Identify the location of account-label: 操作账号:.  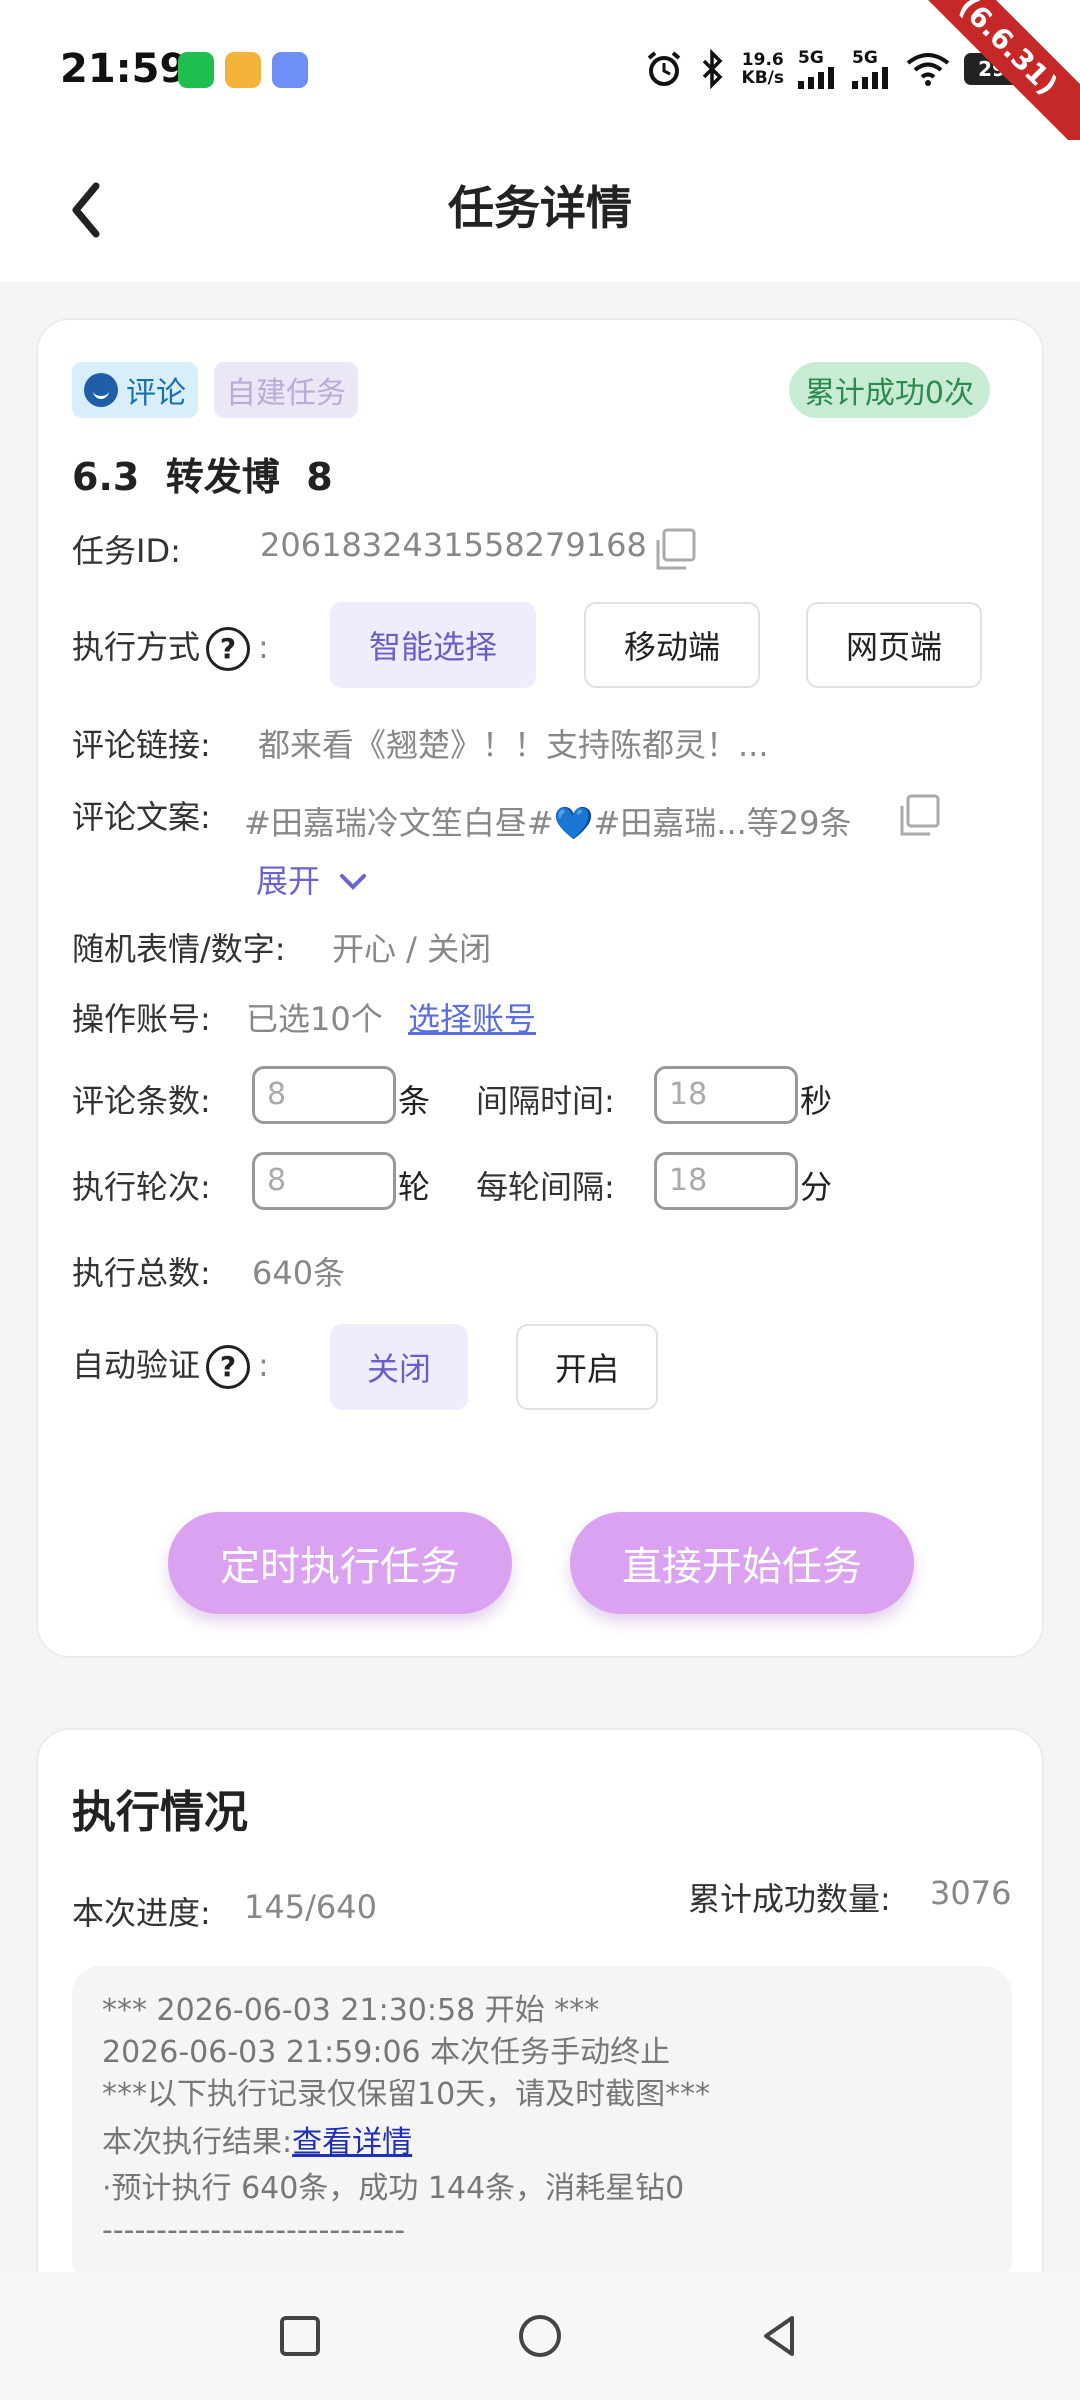
(141, 1019).